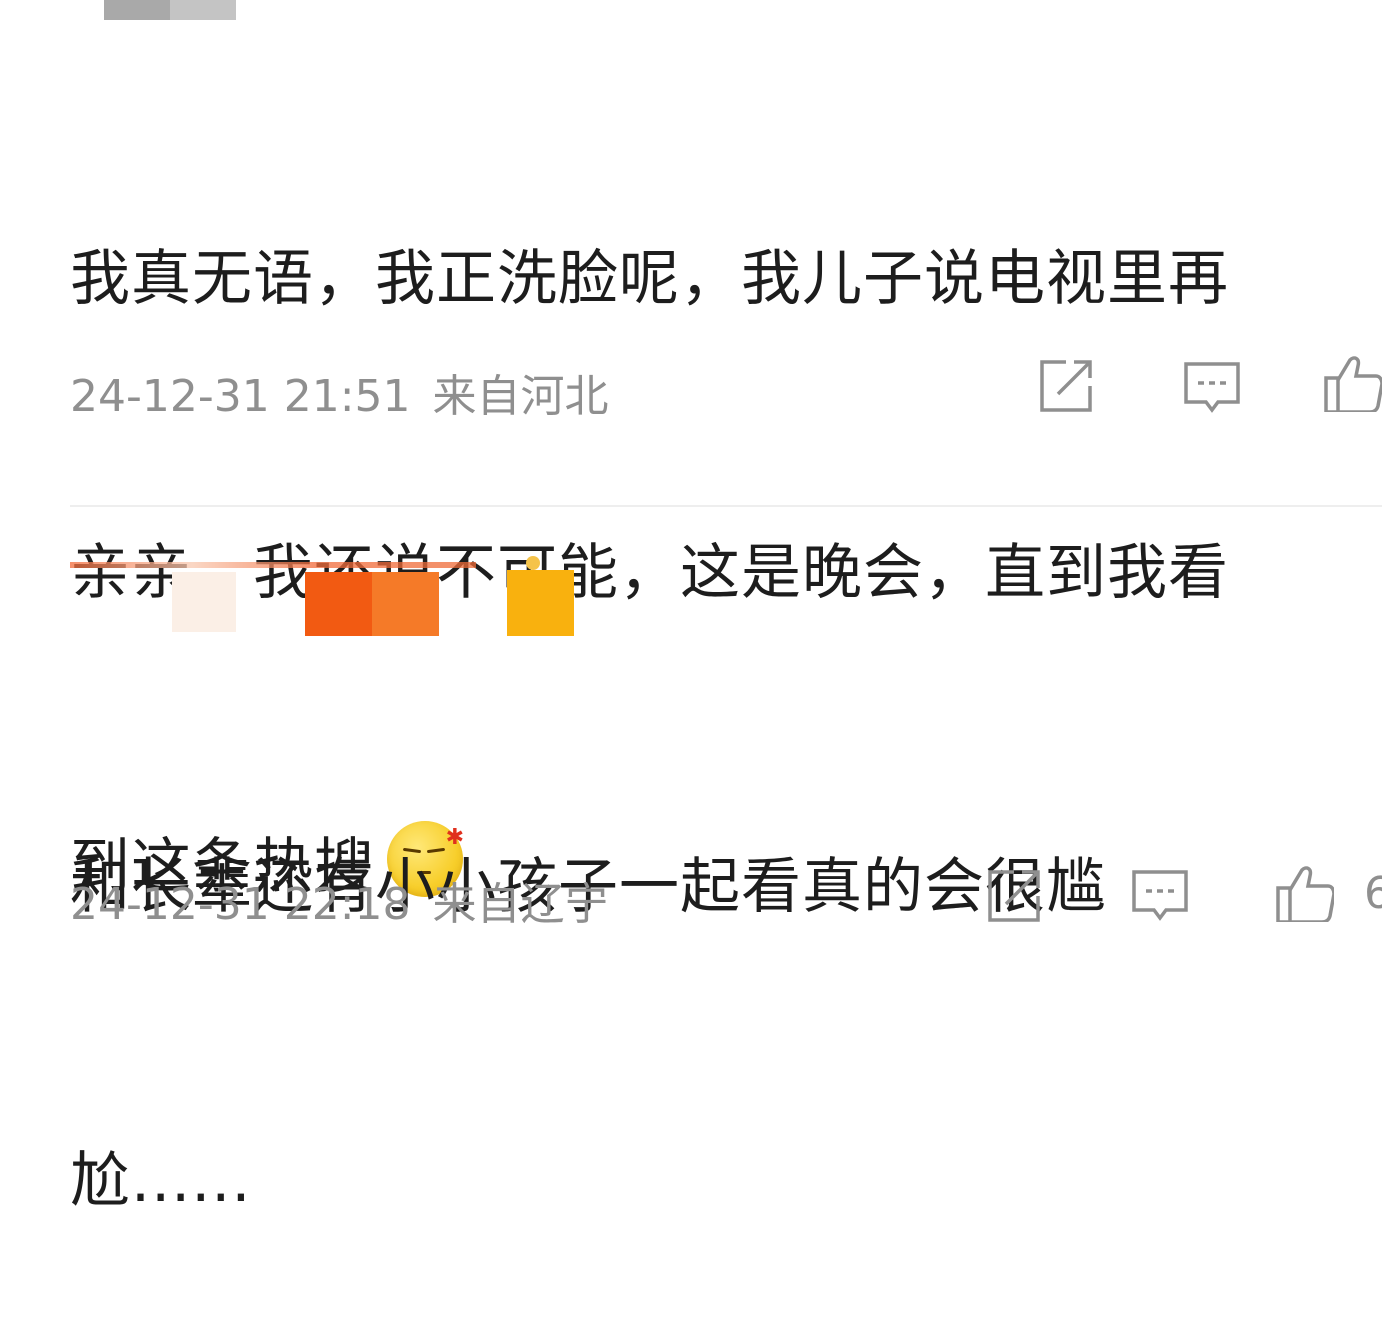 The height and width of the screenshot is (1328, 1382). Describe the element at coordinates (649, 279) in the screenshot. I see `comment-1-line-1: 我真无语，我正洗脸呢，我儿子说电视里再` at that location.